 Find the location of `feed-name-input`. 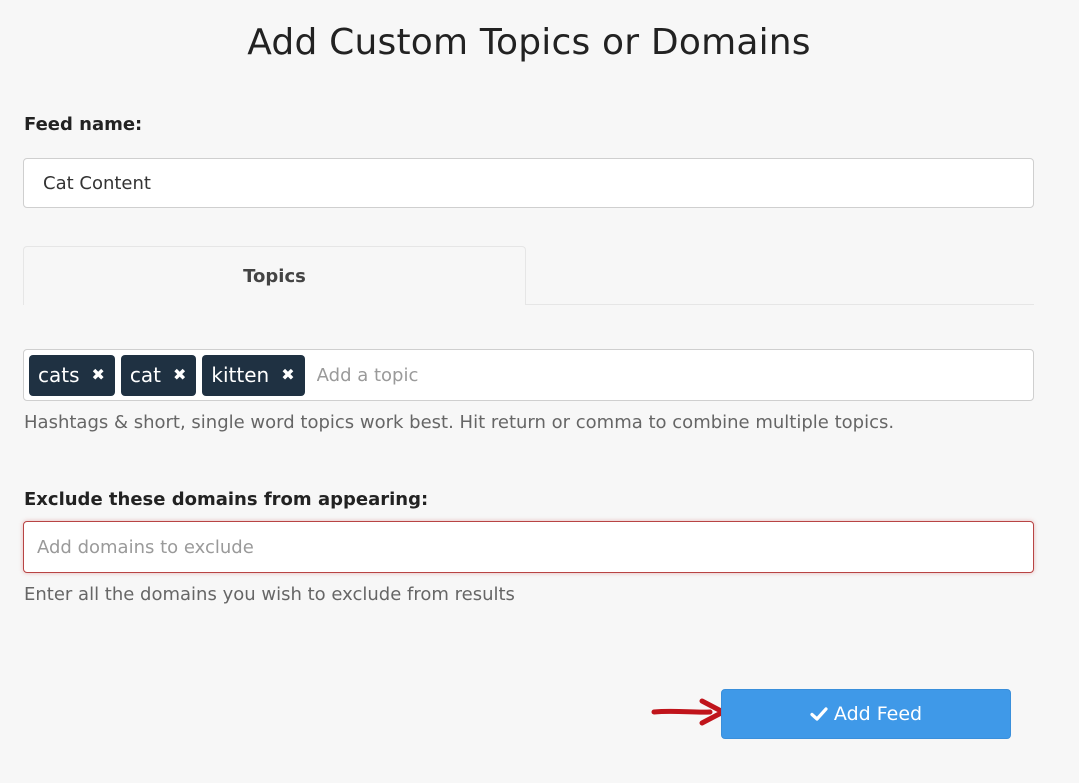

feed-name-input is located at coordinates (528, 183).